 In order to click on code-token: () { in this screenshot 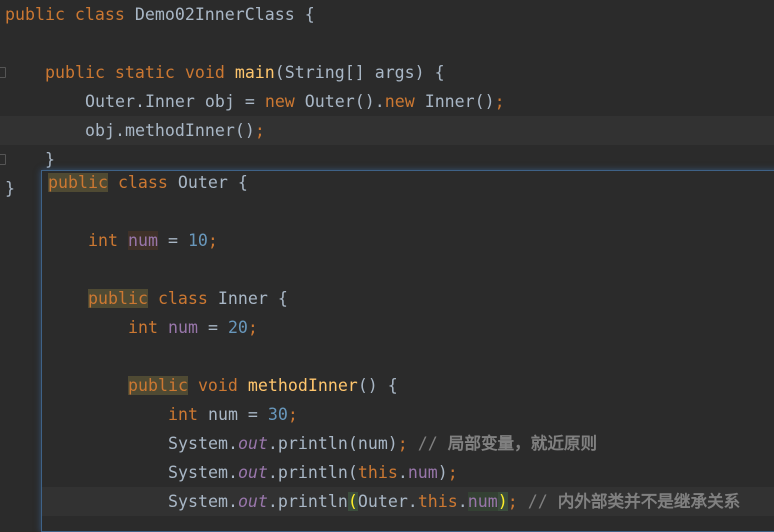, I will do `click(377, 385)`.